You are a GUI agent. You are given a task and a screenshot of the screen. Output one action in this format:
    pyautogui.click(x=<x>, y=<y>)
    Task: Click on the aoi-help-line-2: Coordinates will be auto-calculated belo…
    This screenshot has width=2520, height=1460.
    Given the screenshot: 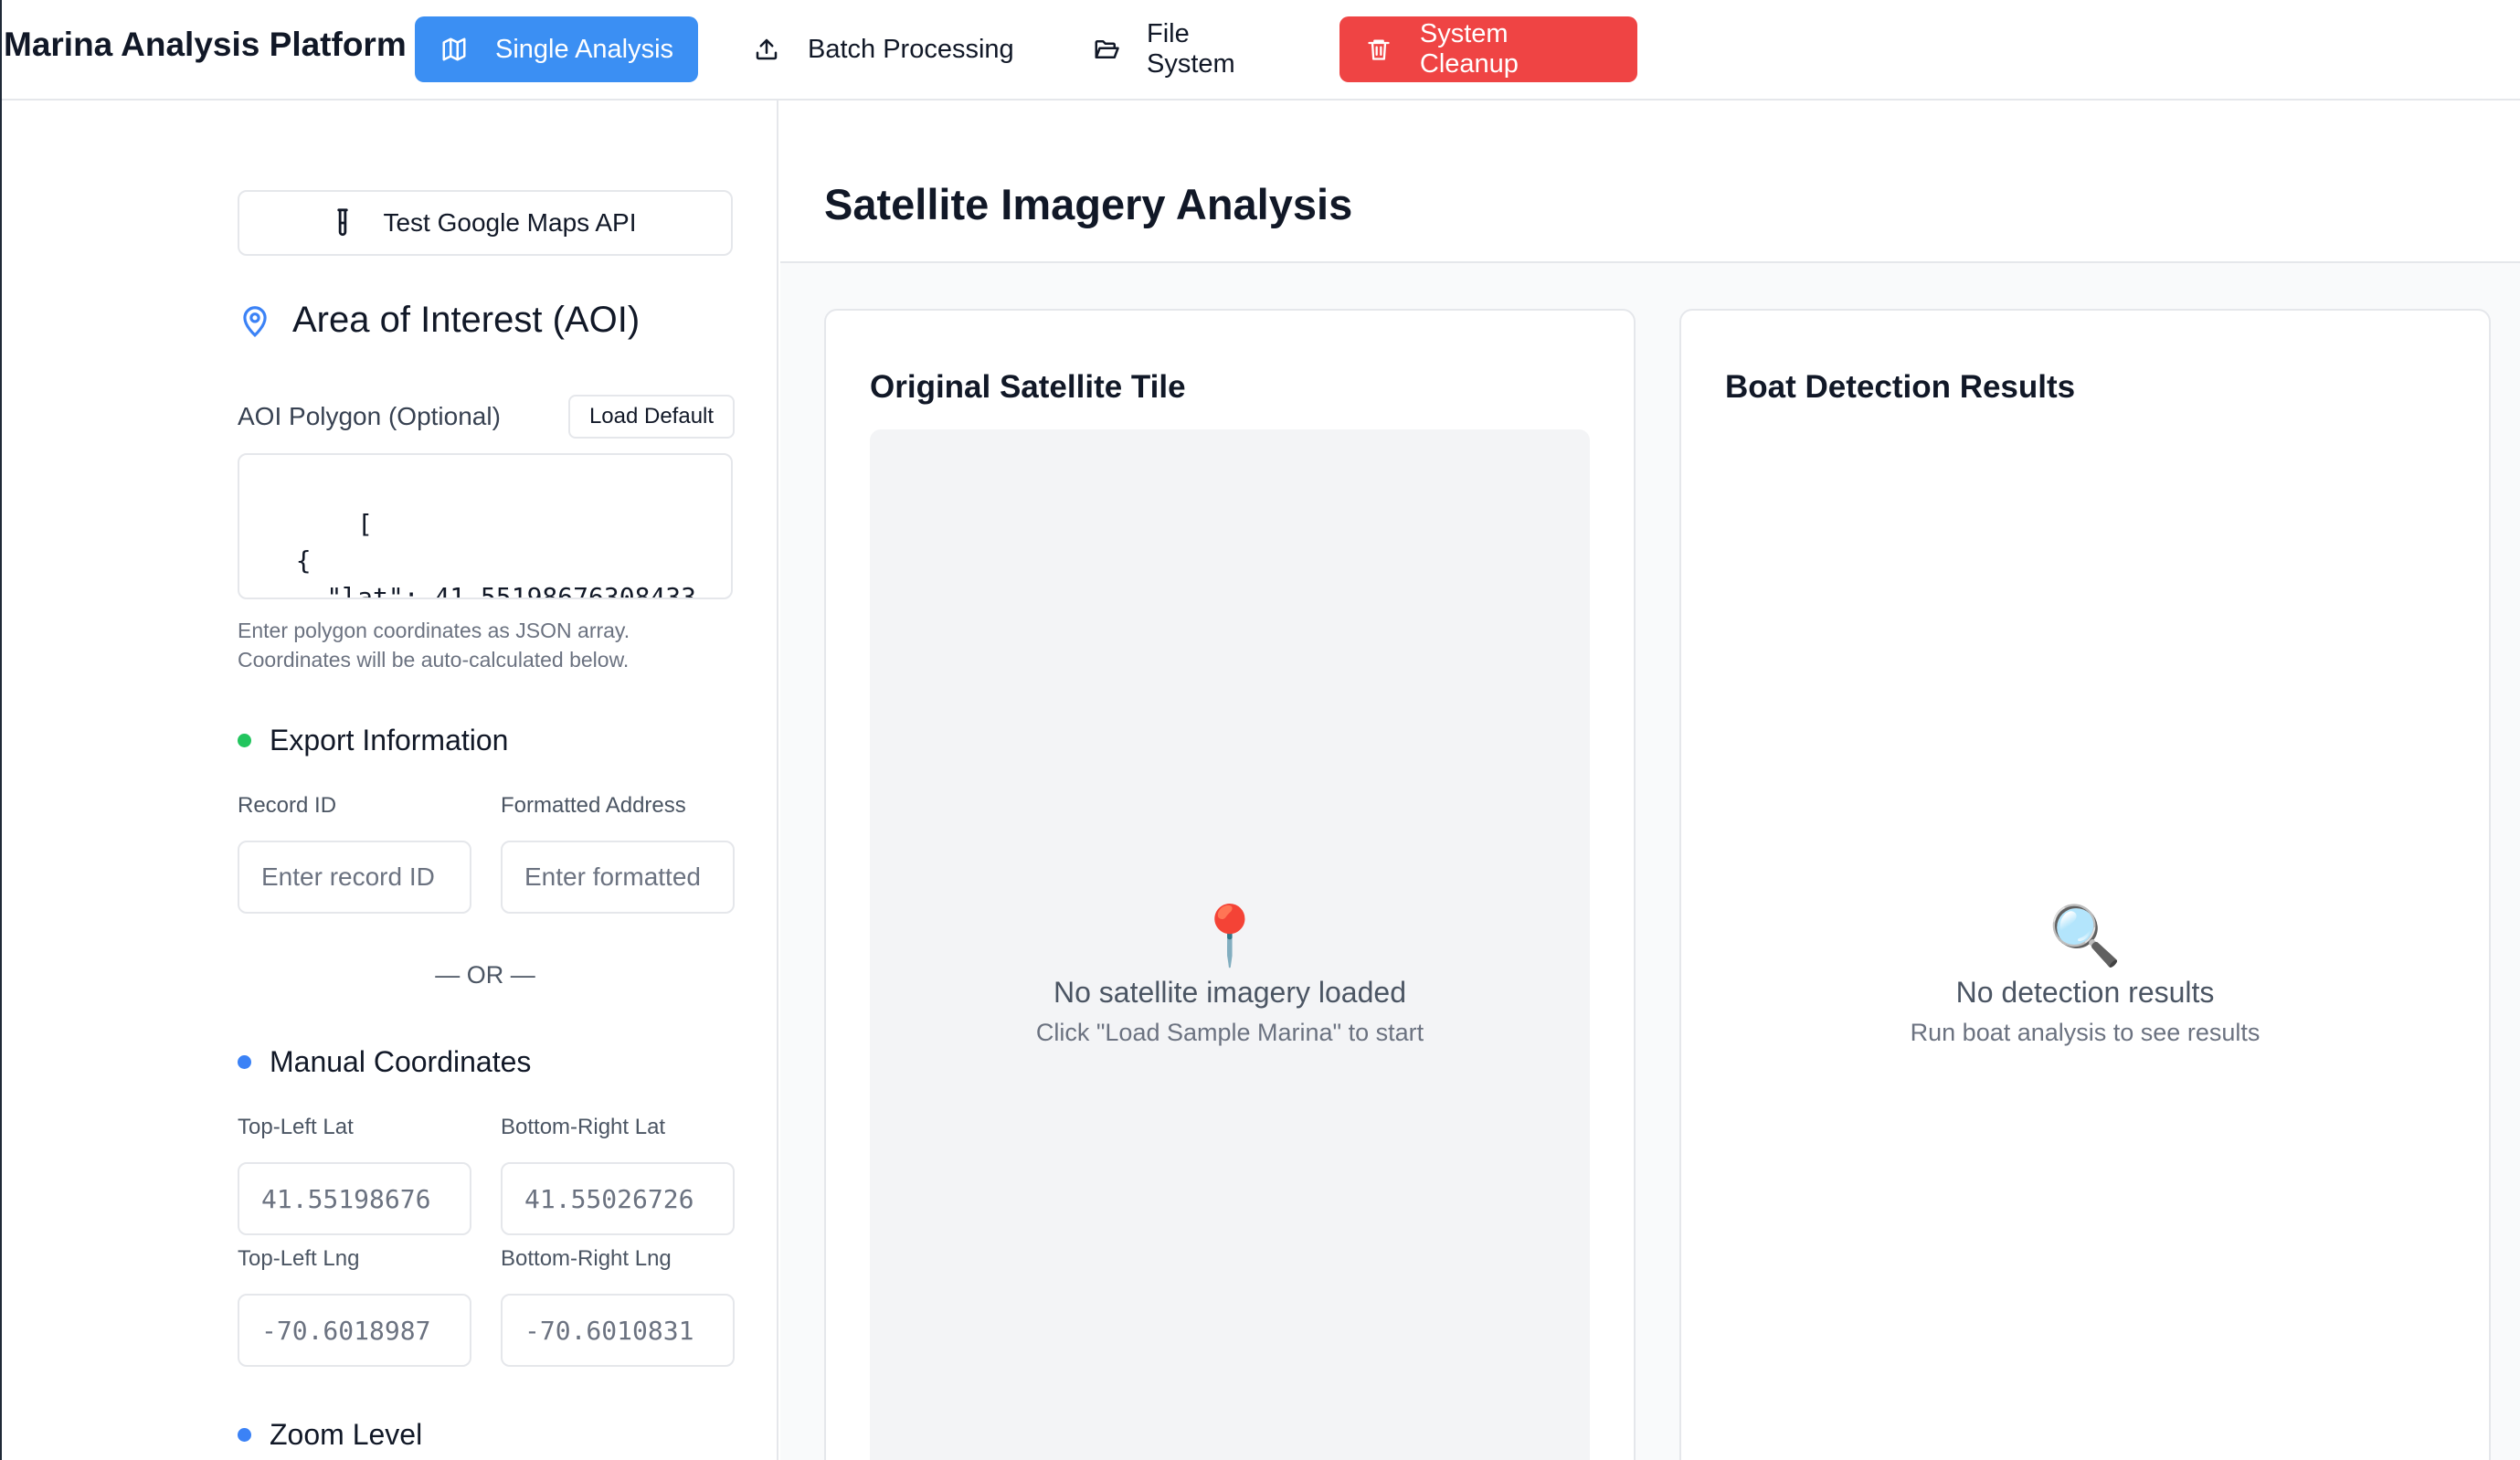 What is the action you would take?
    pyautogui.click(x=434, y=660)
    